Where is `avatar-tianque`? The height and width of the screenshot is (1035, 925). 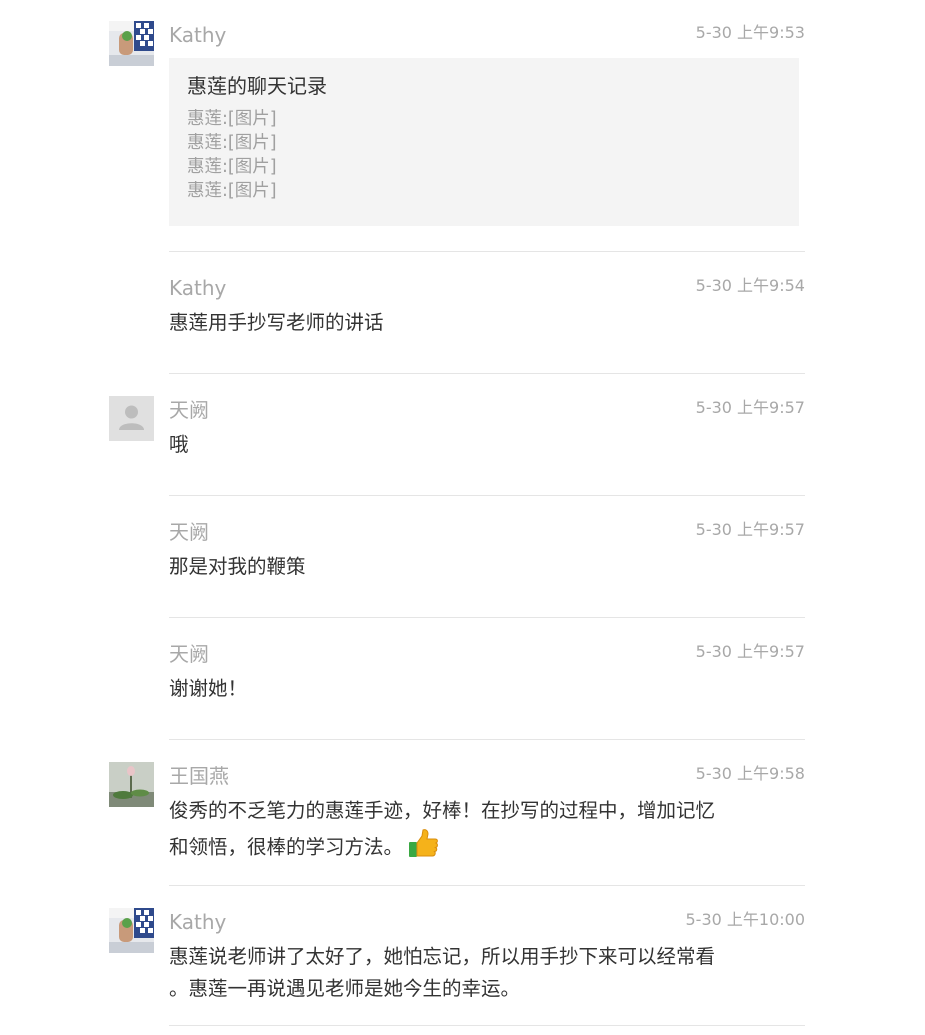
avatar-tianque is located at coordinates (131, 418).